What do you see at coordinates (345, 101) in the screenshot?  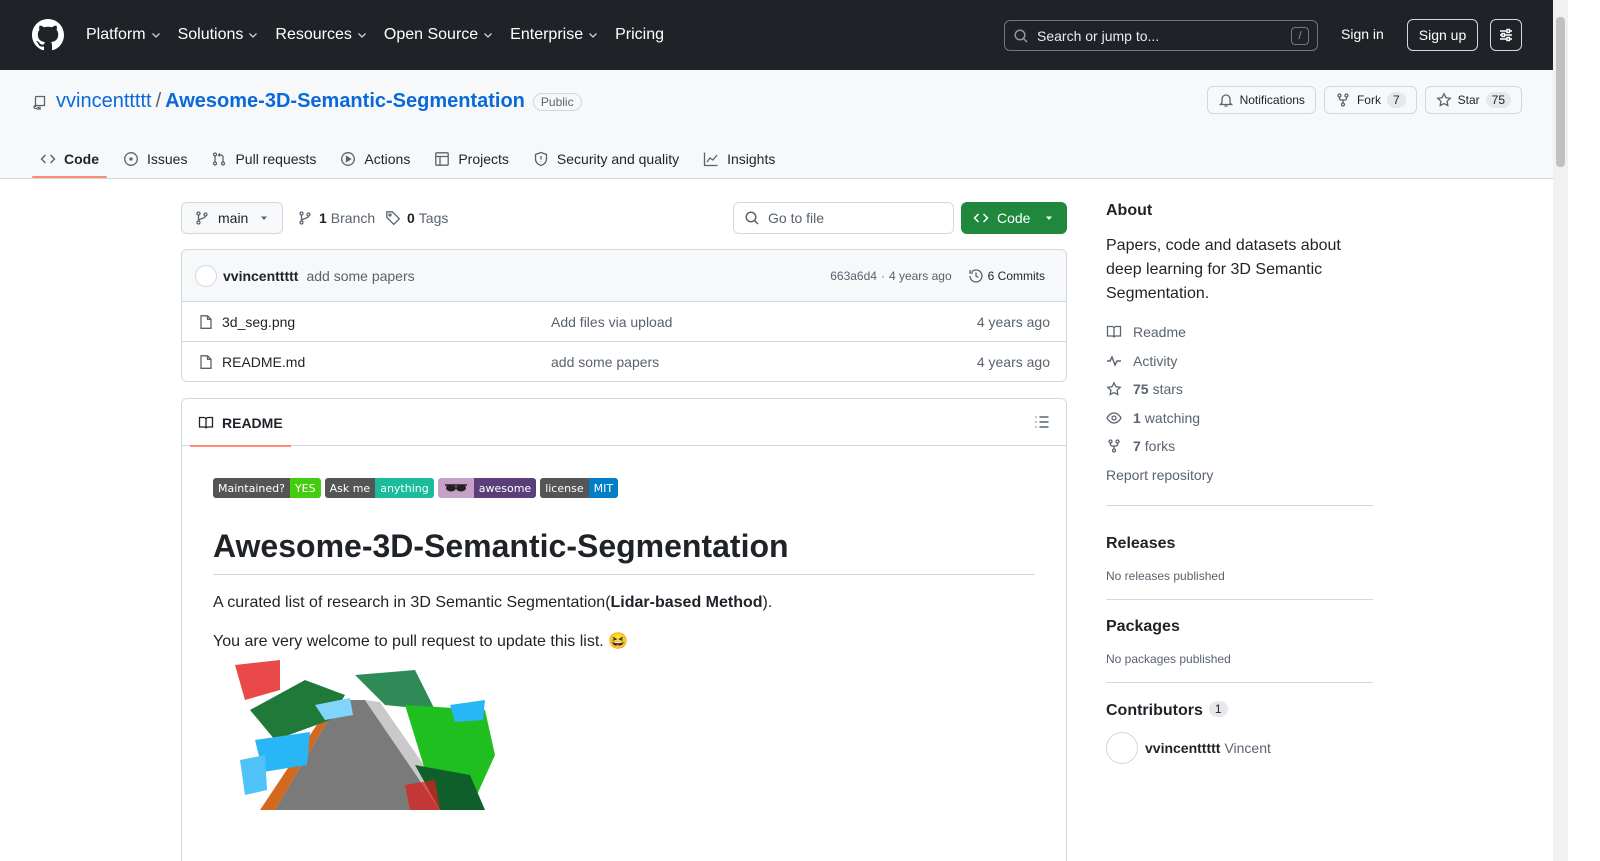 I see `repo-name-link: Awesome-3D-Semantic-Segmentation` at bounding box center [345, 101].